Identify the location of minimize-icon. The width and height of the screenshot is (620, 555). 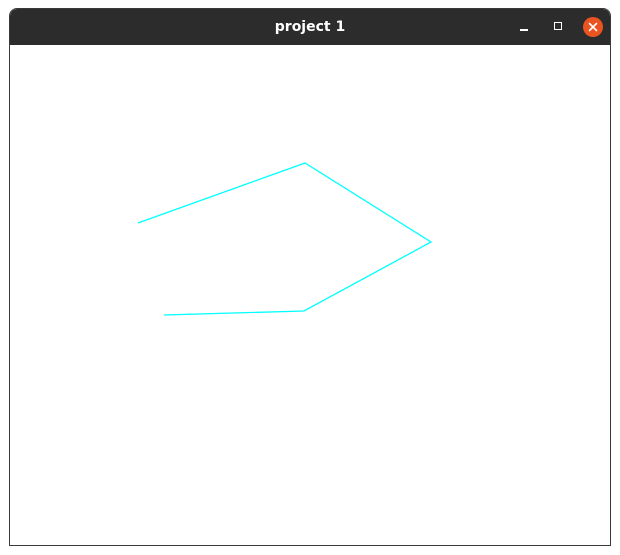
(524, 30).